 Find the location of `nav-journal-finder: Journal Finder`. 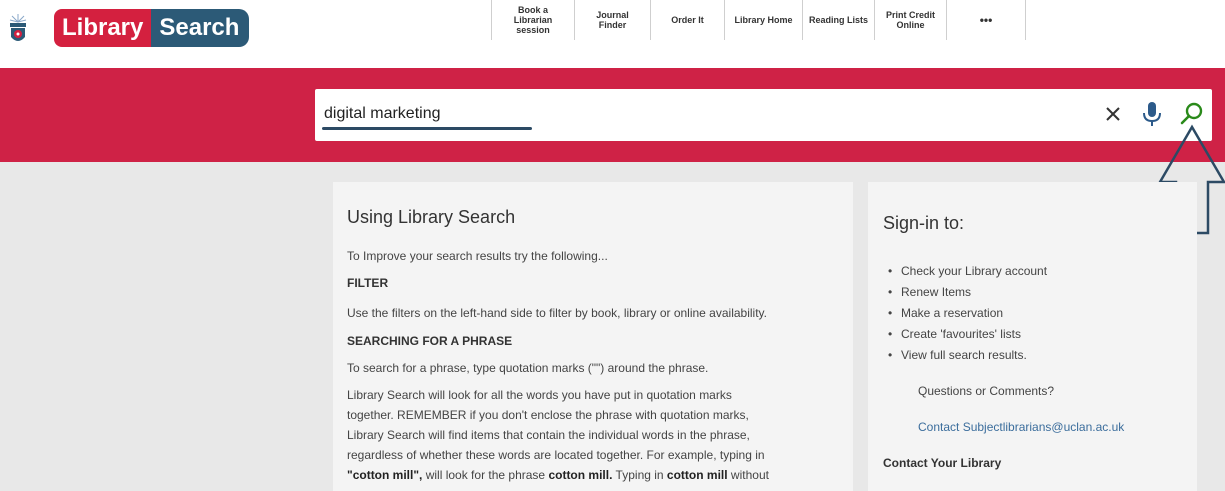

nav-journal-finder: Journal Finder is located at coordinates (612, 20).